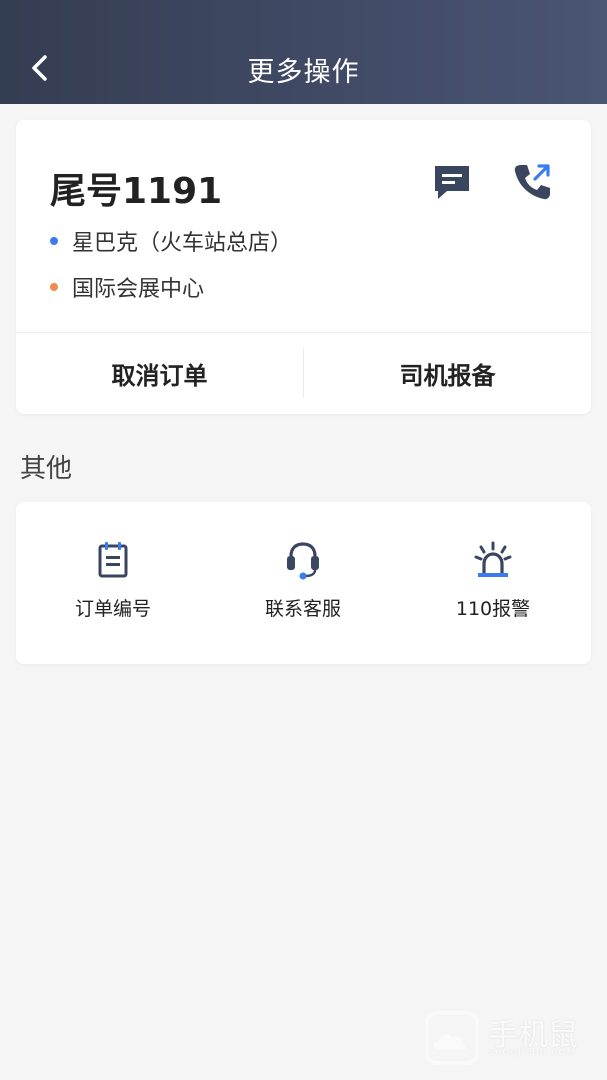 This screenshot has height=1080, width=607. What do you see at coordinates (493, 585) in the screenshot?
I see `police-alarm-button: 110报警` at bounding box center [493, 585].